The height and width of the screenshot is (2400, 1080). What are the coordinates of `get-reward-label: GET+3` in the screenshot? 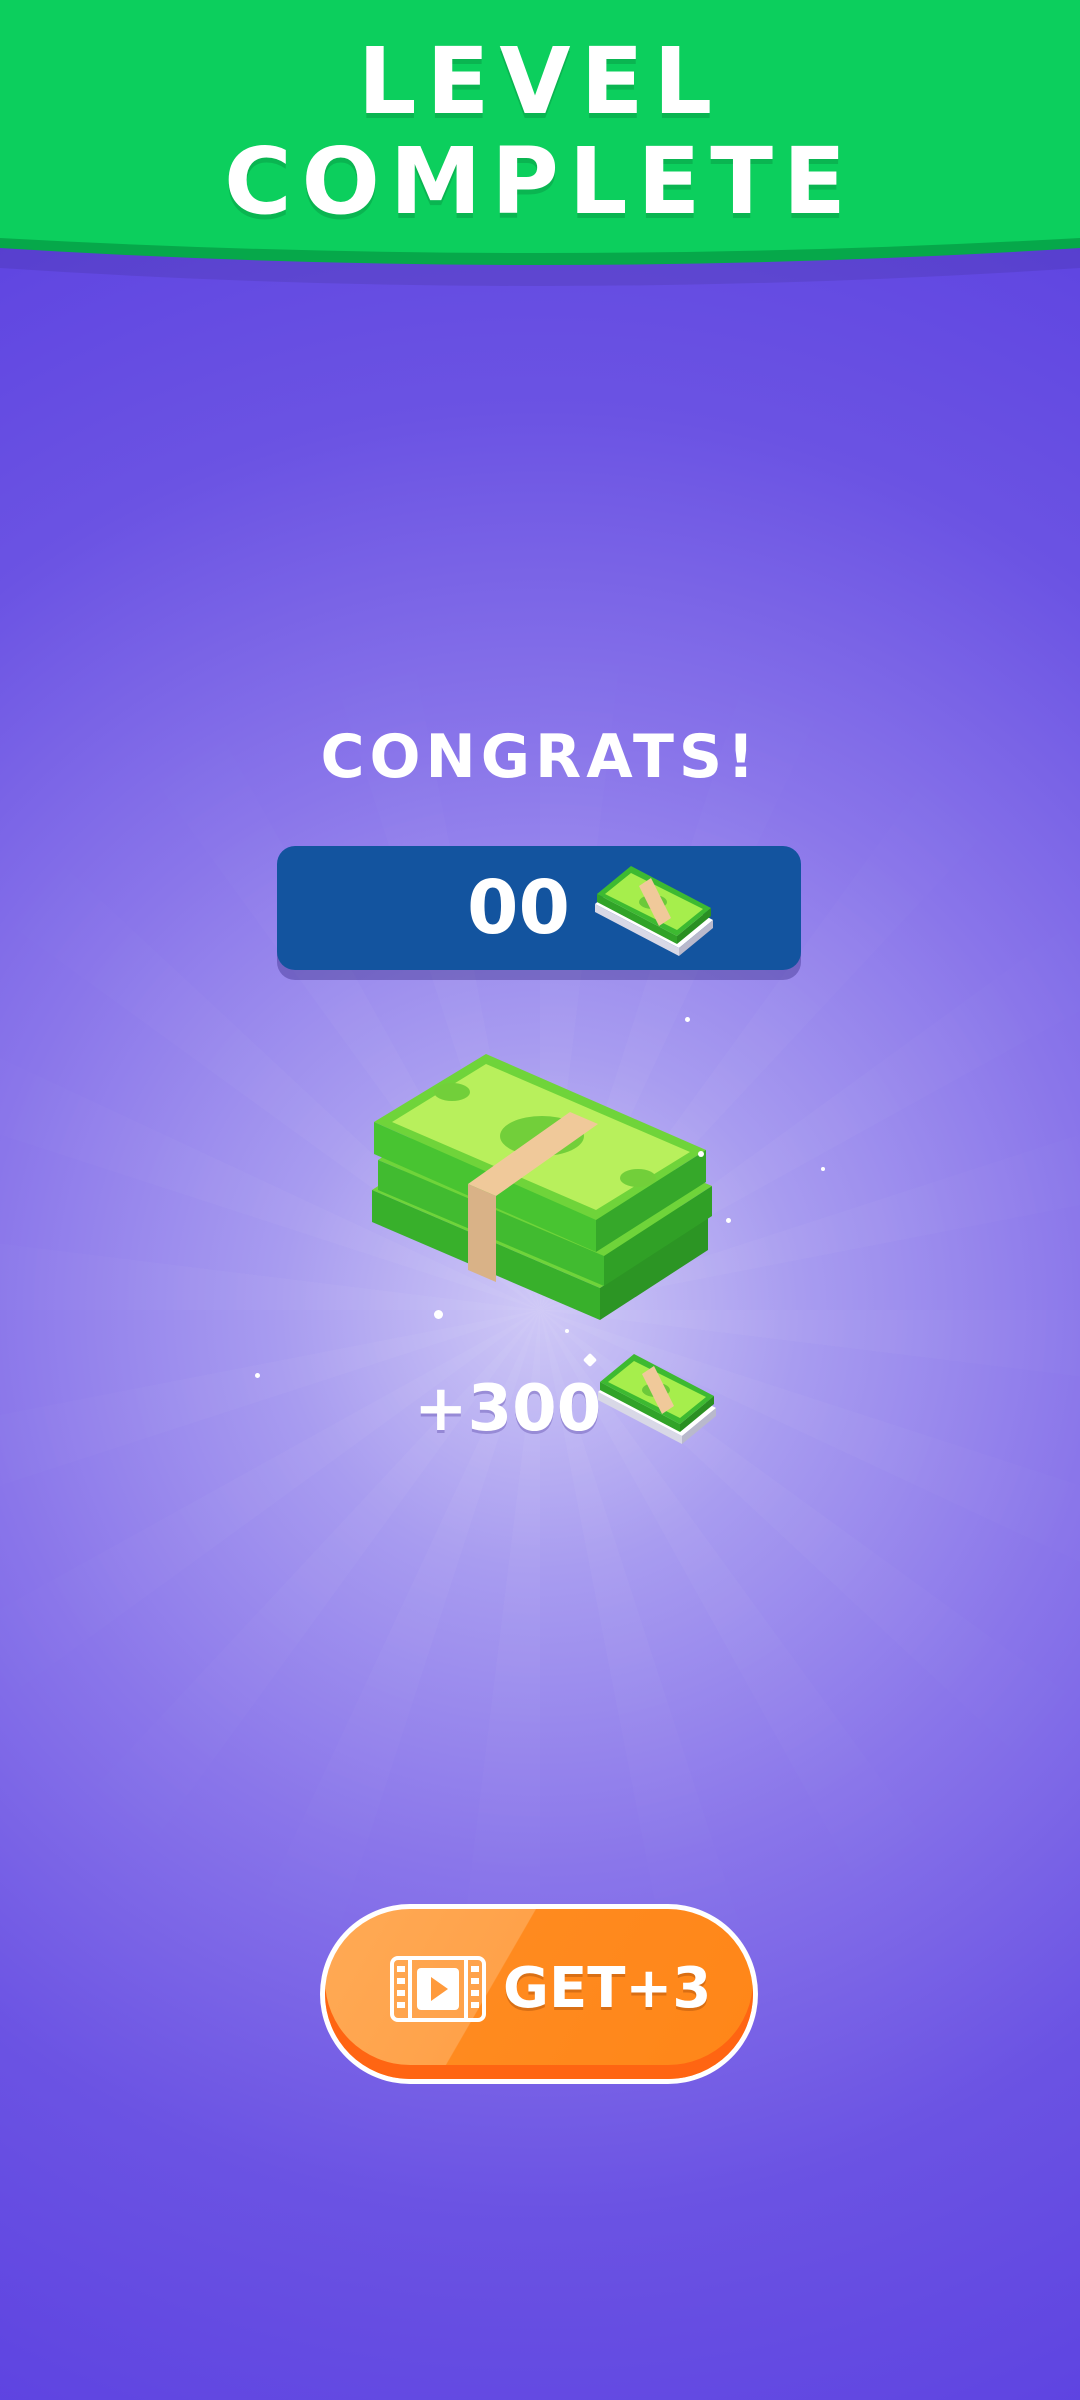 It's located at (607, 1988).